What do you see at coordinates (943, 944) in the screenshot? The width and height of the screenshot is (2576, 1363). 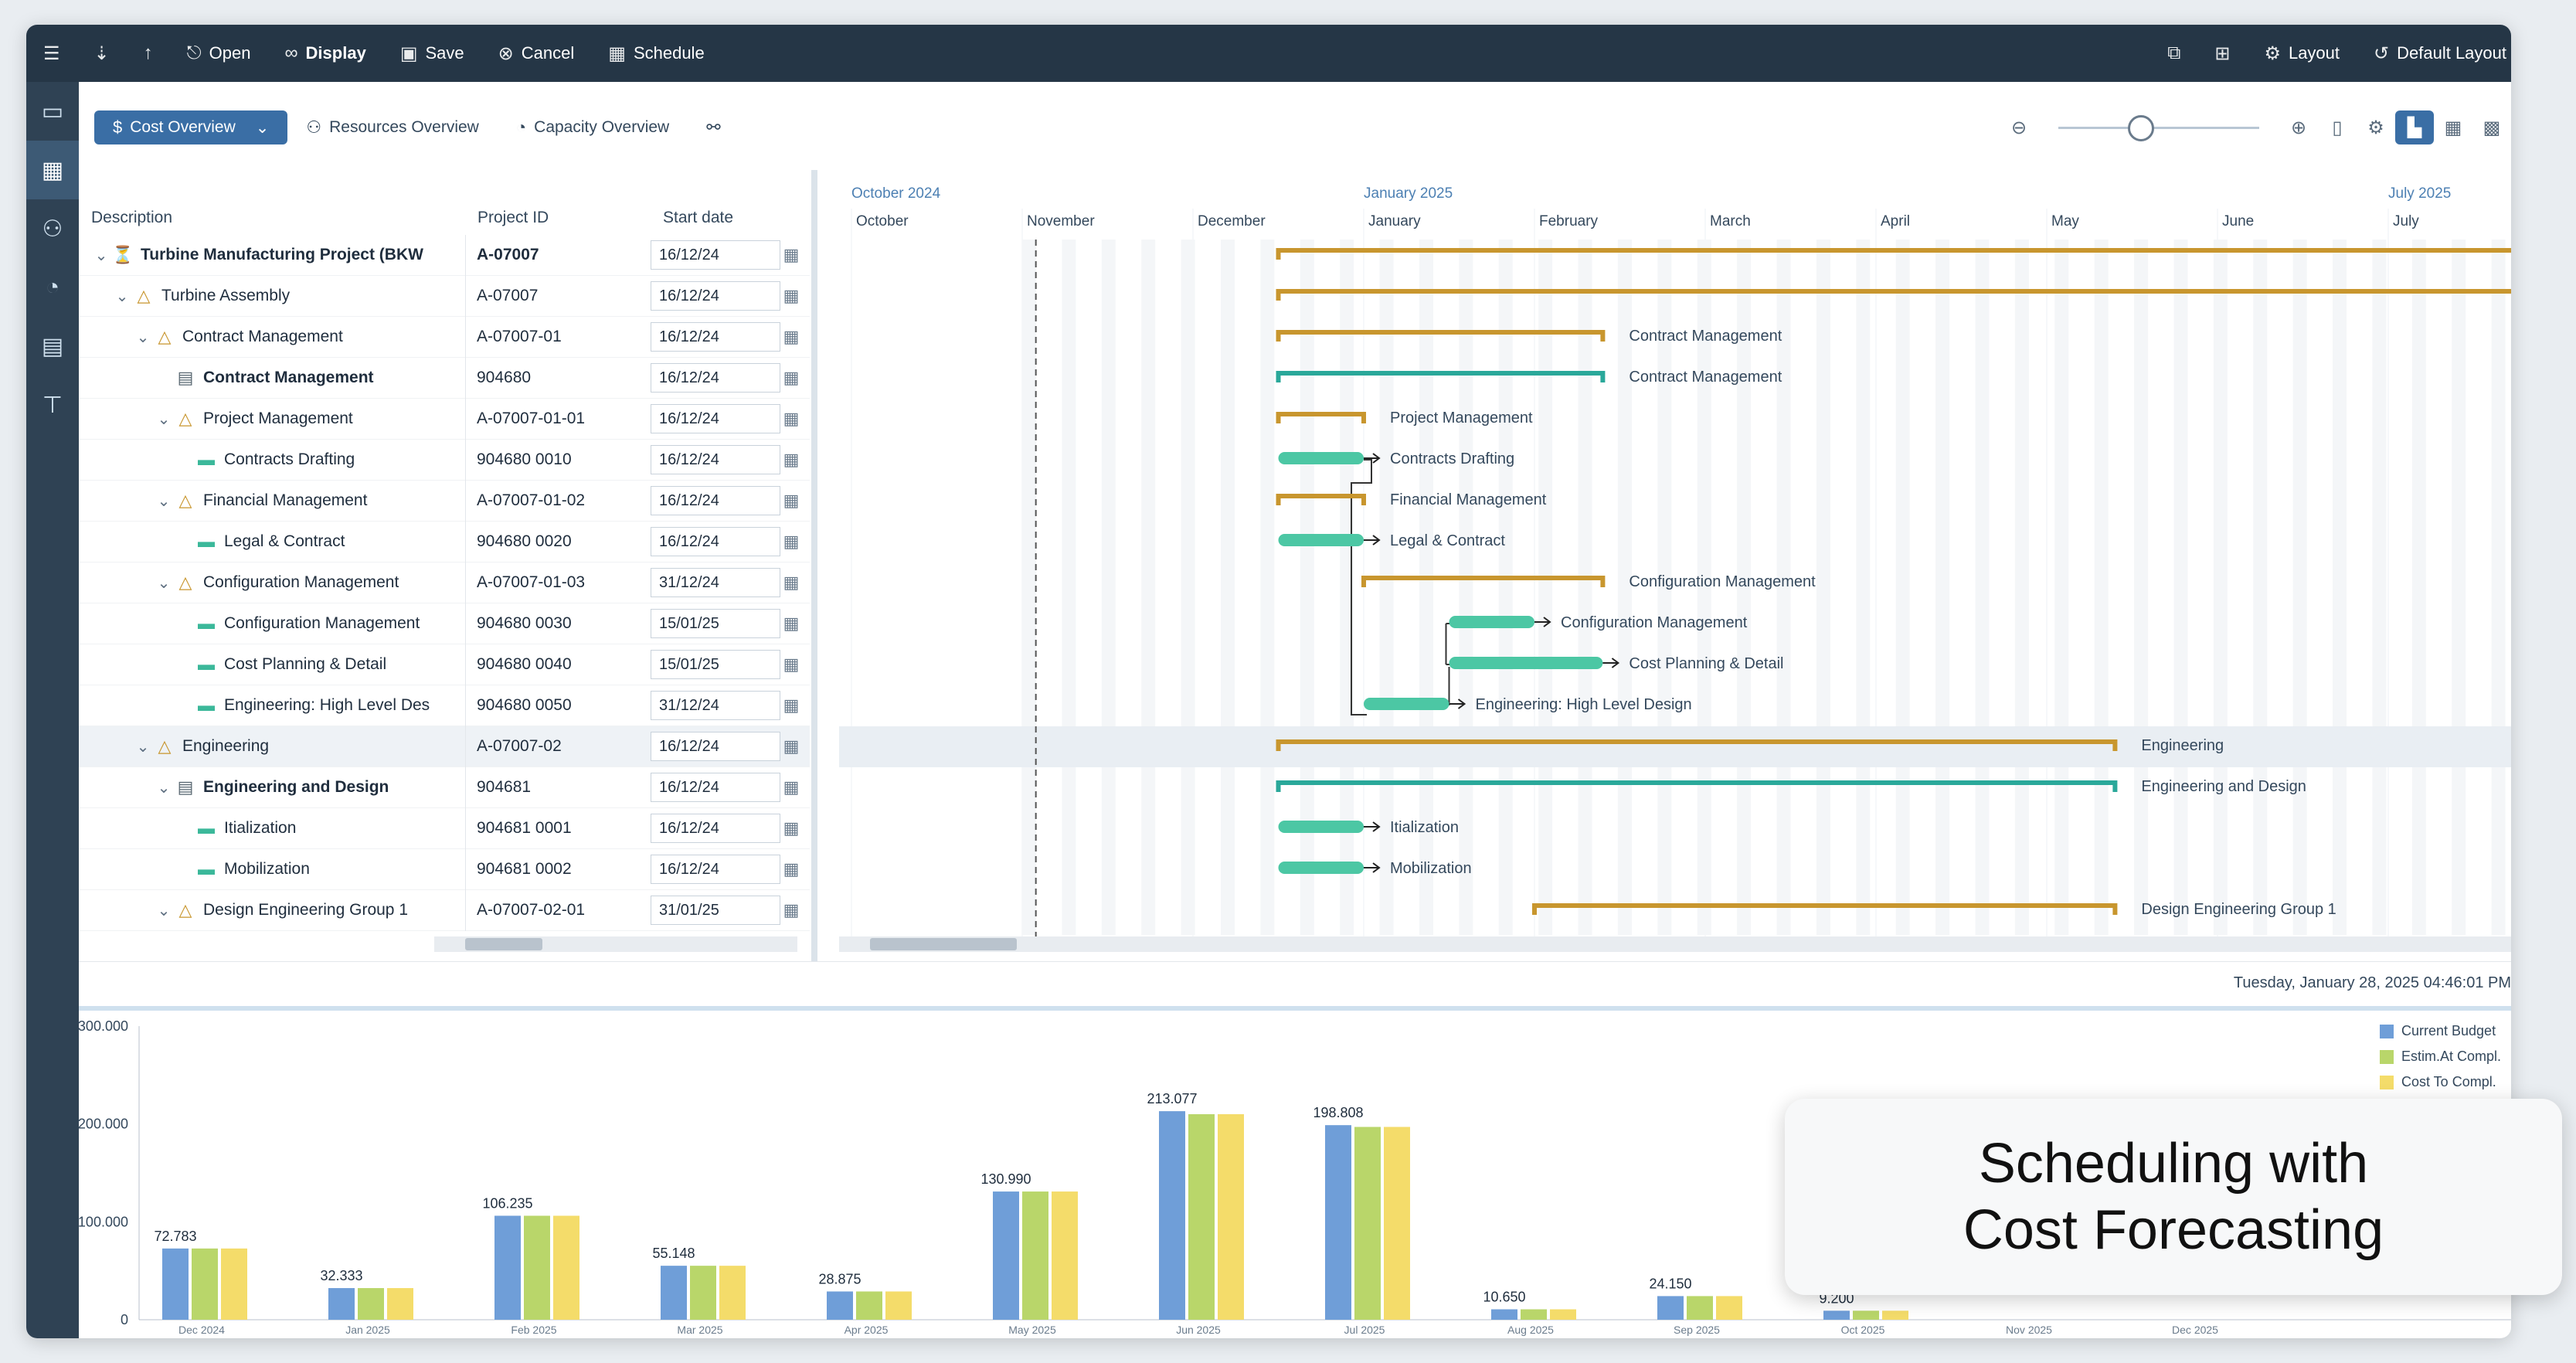 I see `gantt-scrollbar-thumb` at bounding box center [943, 944].